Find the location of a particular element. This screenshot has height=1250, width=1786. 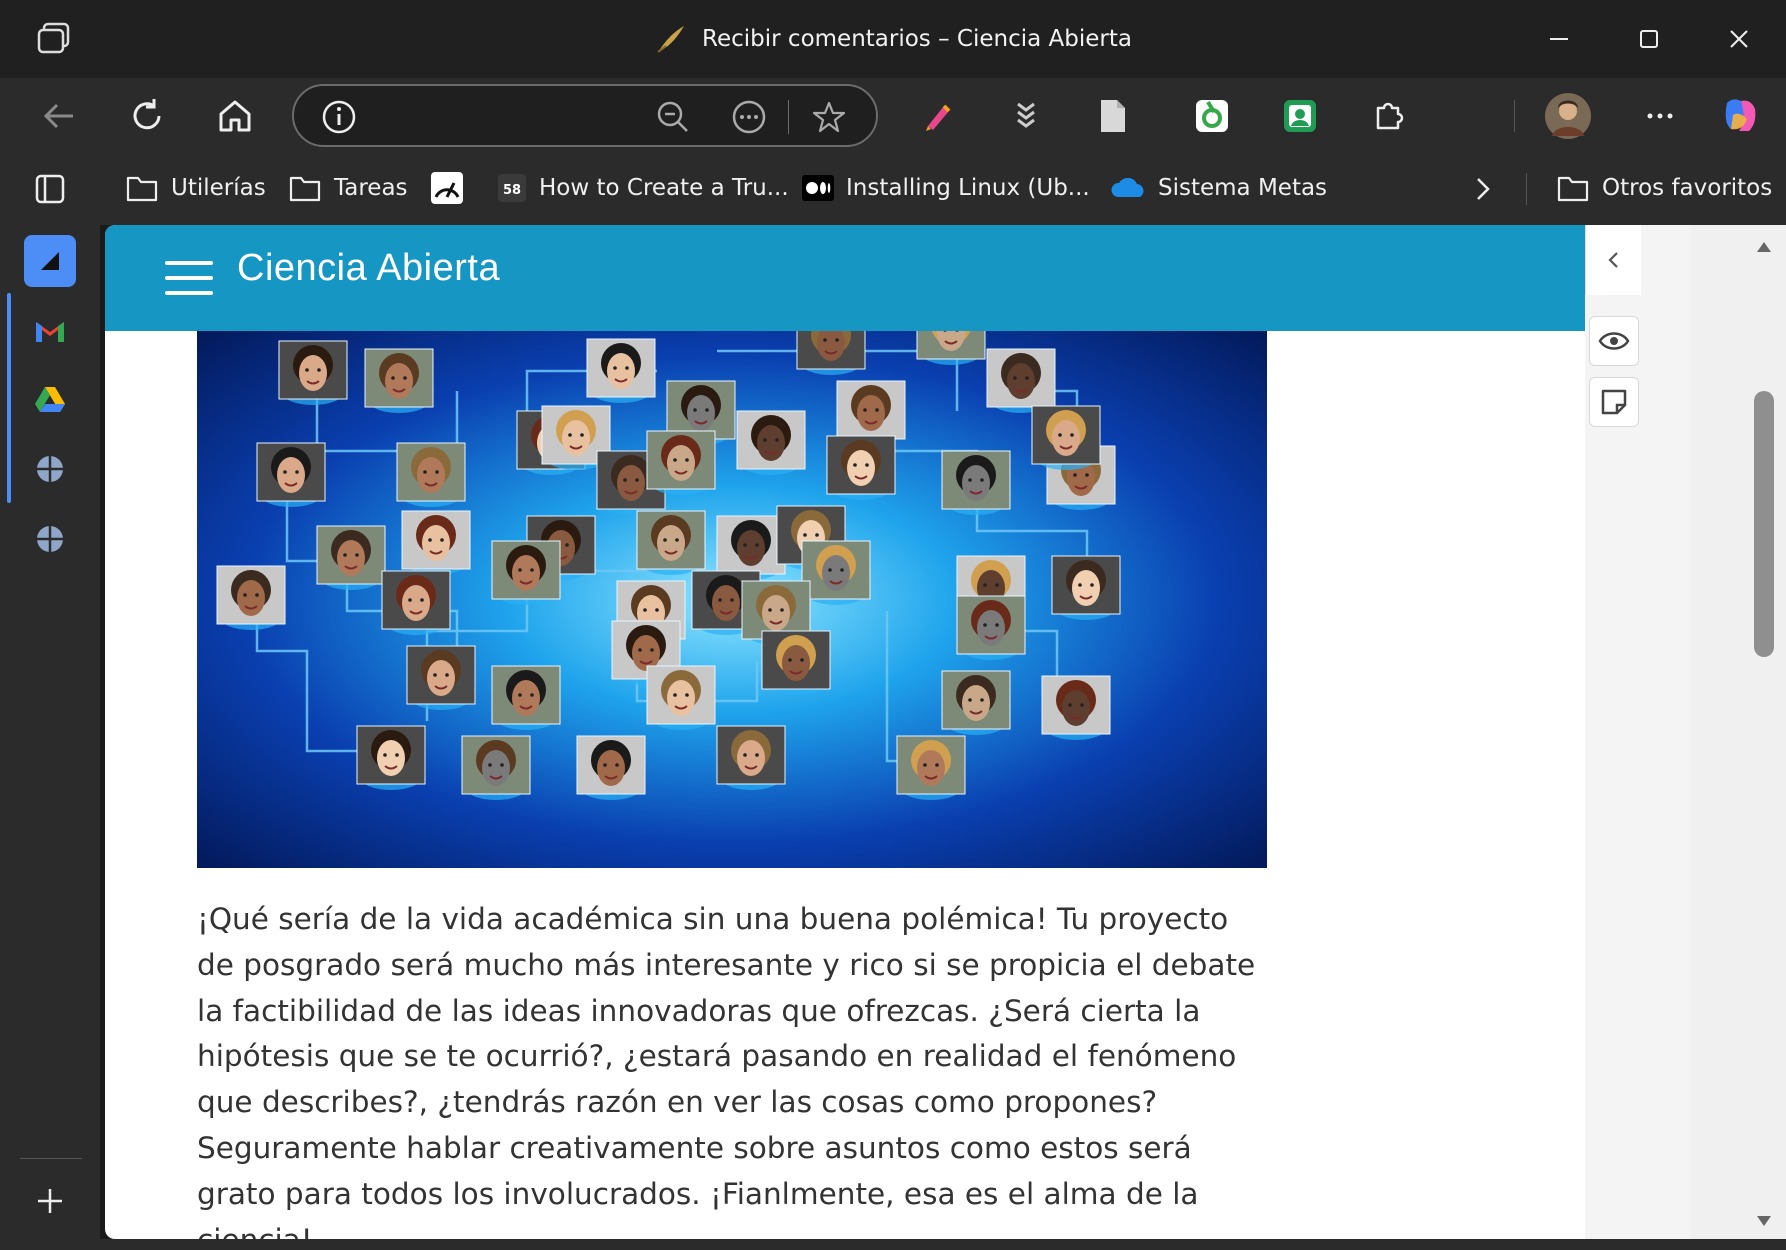

active-tab-indicator is located at coordinates (9, 398).